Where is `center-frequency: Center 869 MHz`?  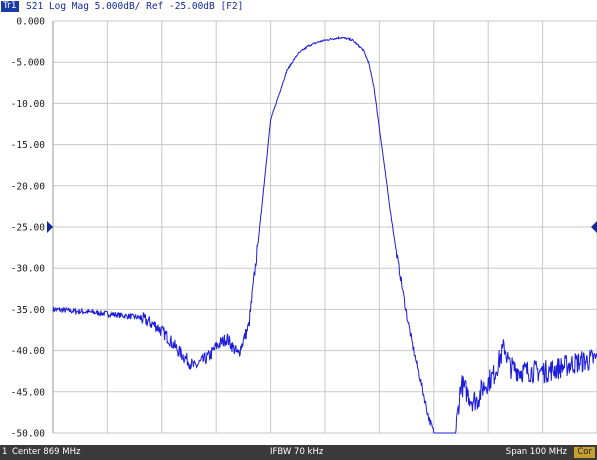 center-frequency: Center 869 MHz is located at coordinates (46, 452).